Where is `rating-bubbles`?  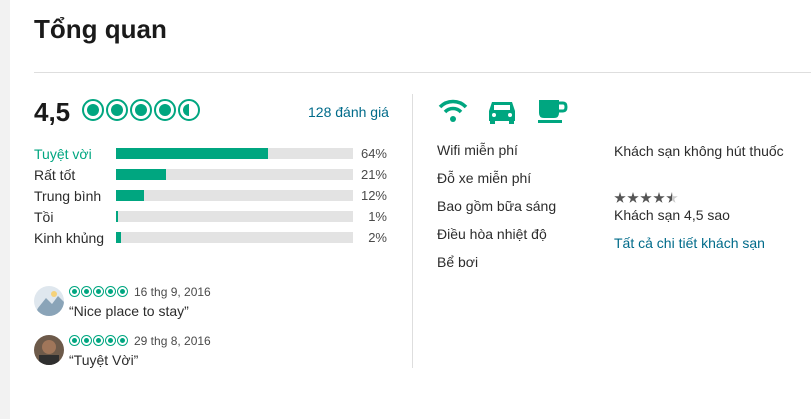 rating-bubbles is located at coordinates (141, 110).